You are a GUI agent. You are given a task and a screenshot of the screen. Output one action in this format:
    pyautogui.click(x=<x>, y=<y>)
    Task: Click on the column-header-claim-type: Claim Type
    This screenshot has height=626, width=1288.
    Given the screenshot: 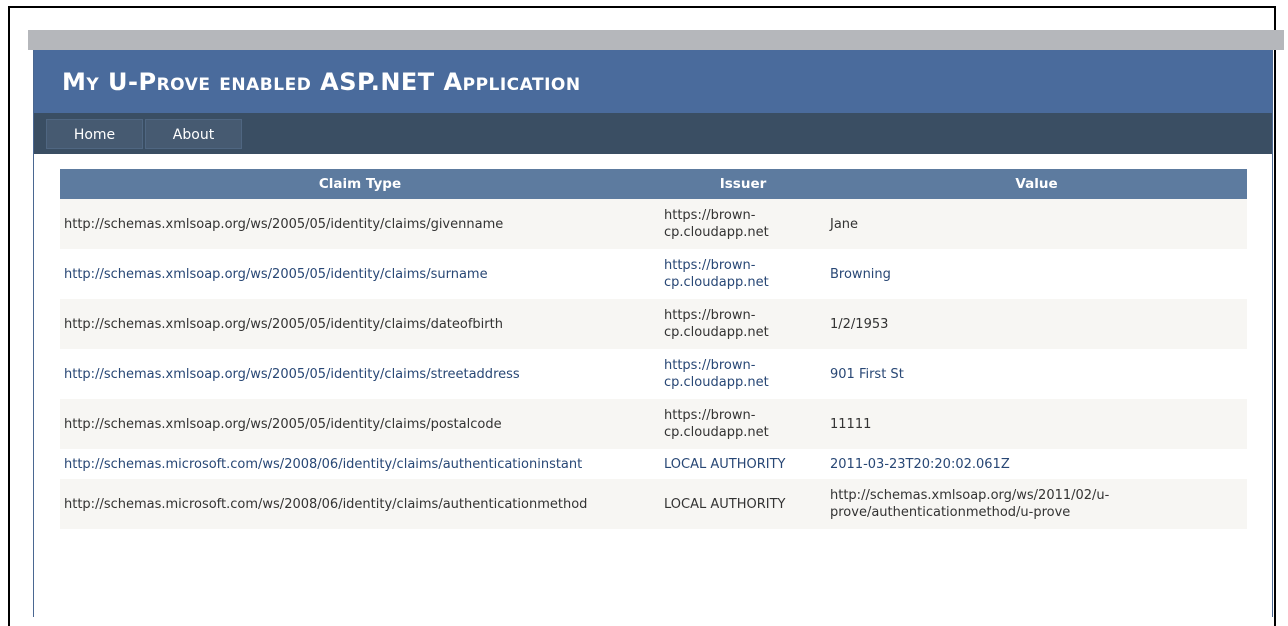 What is the action you would take?
    pyautogui.click(x=360, y=184)
    